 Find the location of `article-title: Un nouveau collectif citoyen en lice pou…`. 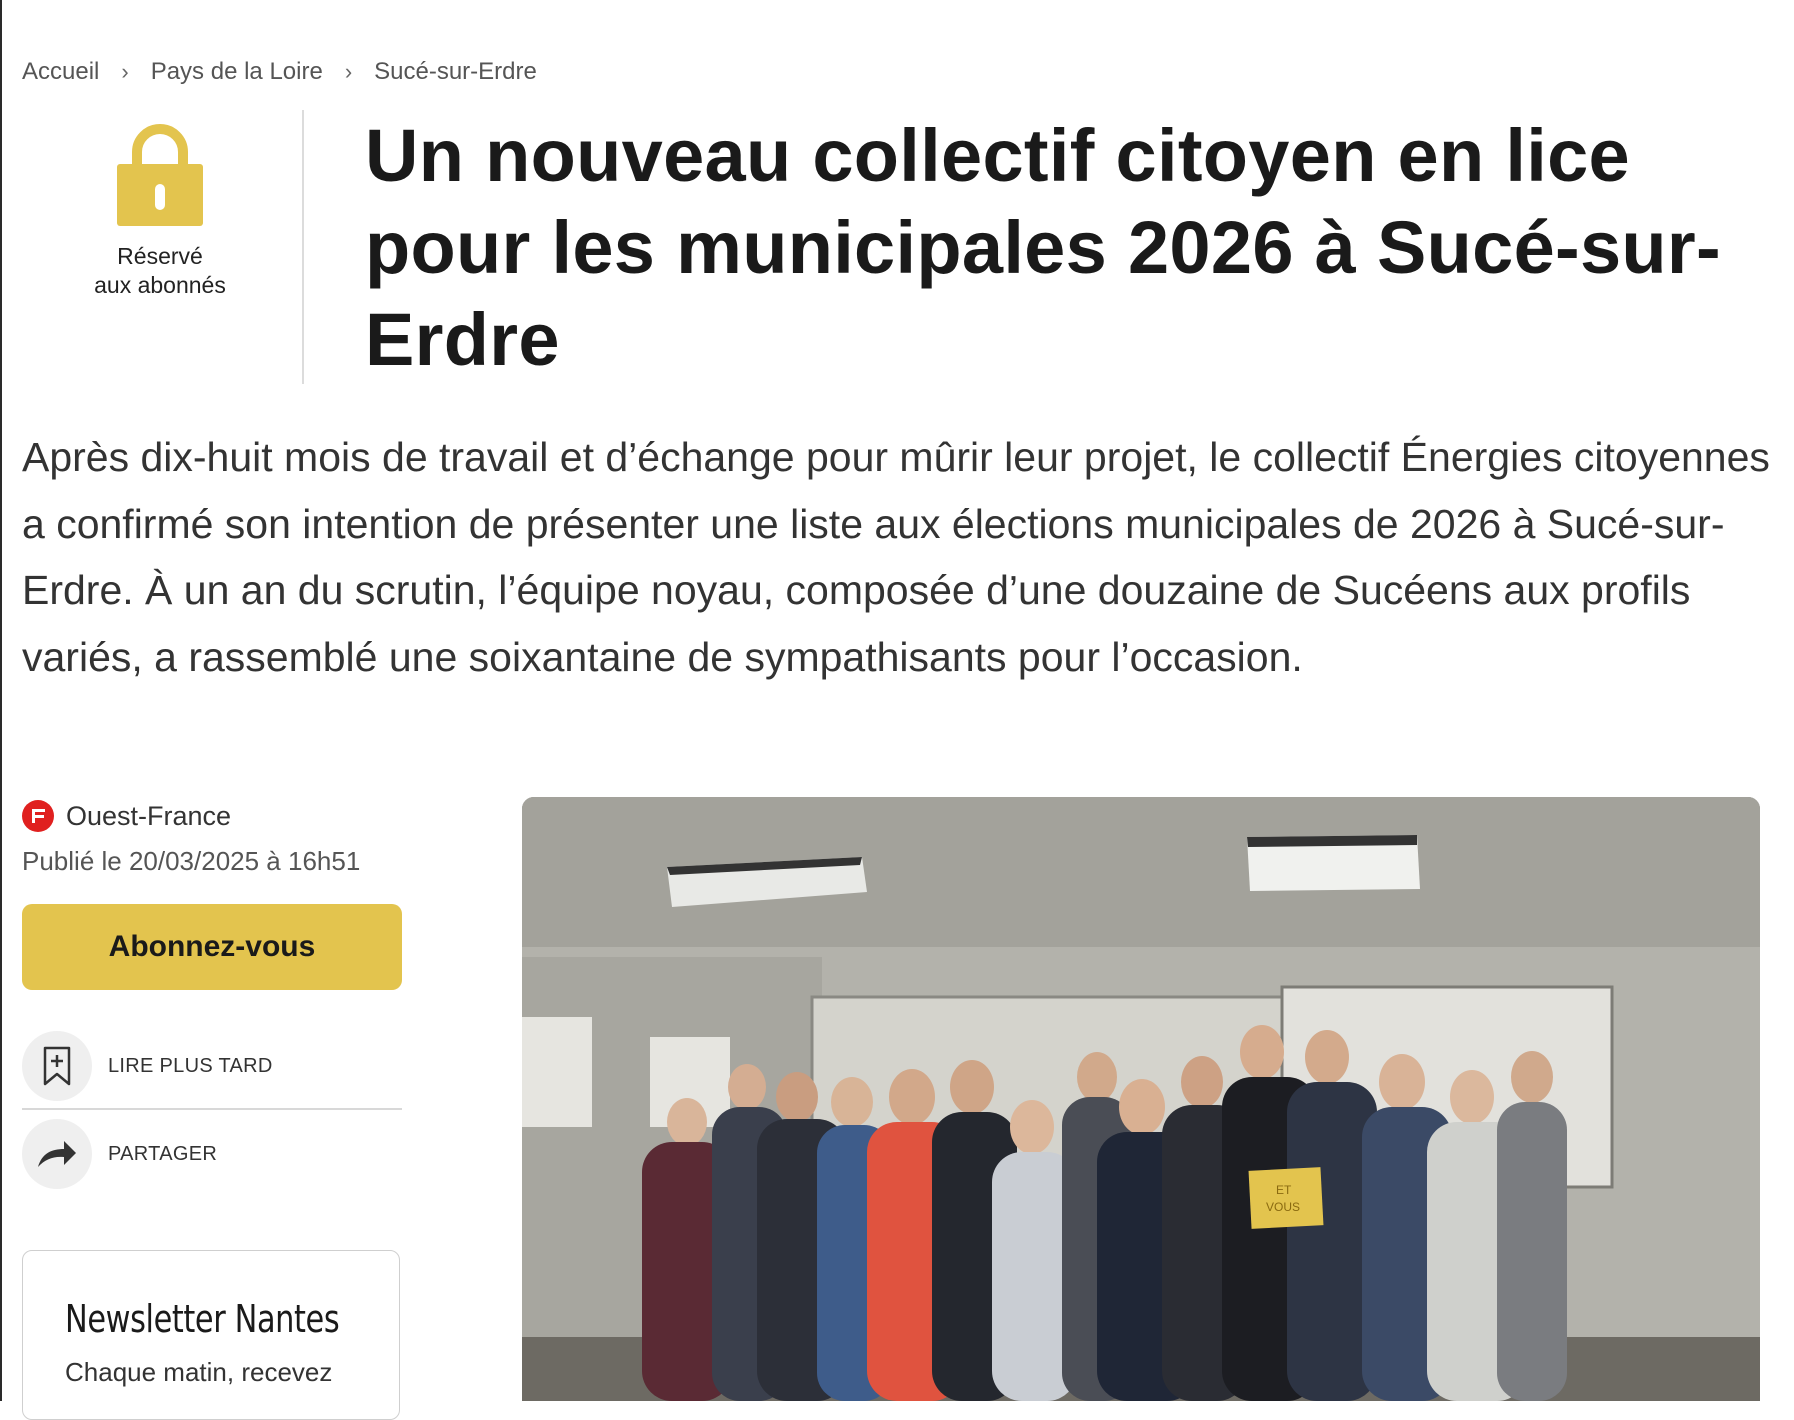

article-title: Un nouveau collectif citoyen en lice pou… is located at coordinates (1043, 247).